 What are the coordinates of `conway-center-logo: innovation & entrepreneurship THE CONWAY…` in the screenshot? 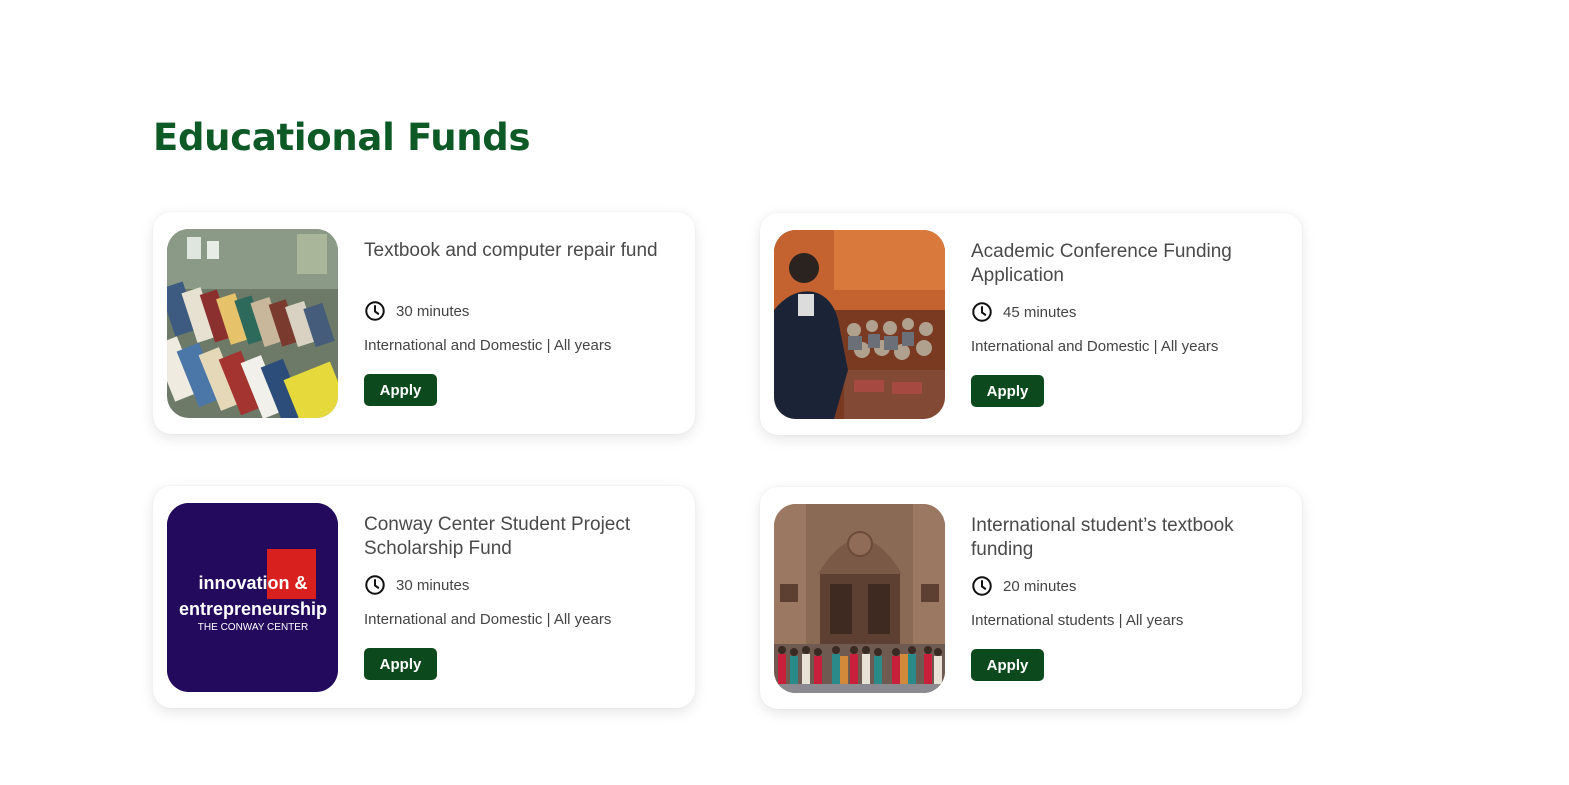 It's located at (252, 597).